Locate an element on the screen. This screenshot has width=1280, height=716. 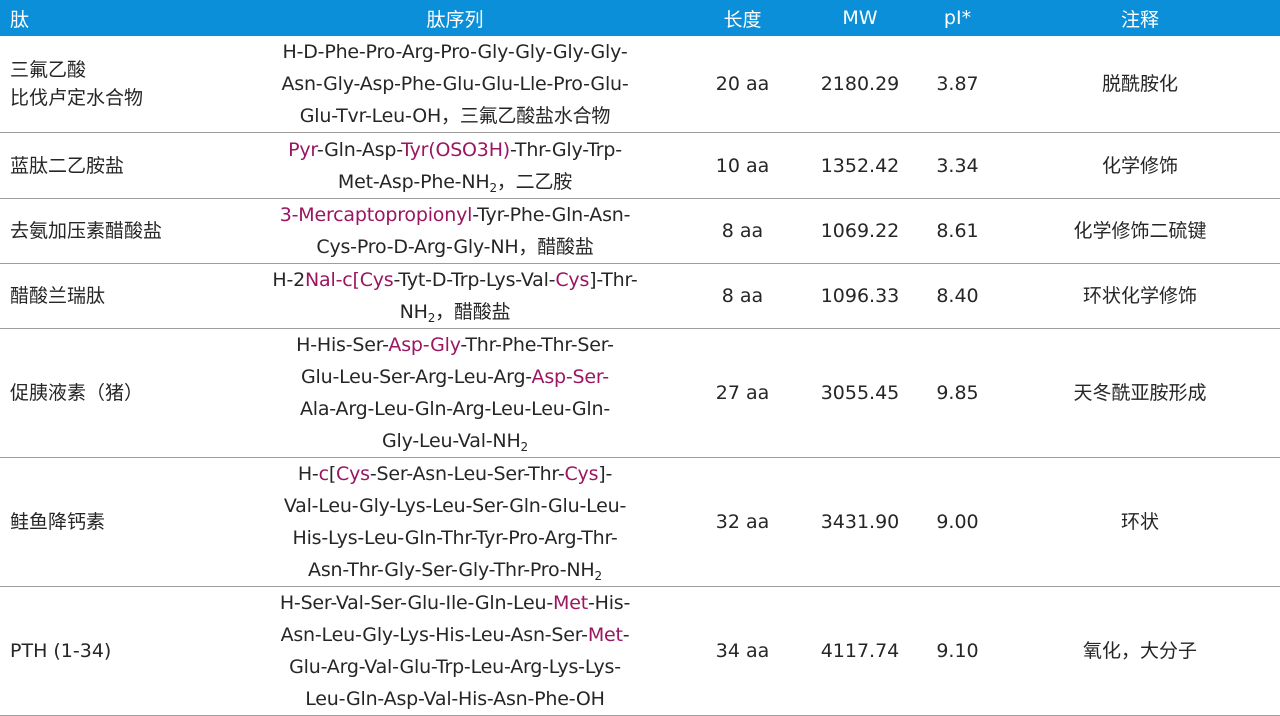
sequence-line: Met-Asp-Phe-NH2，二乙胺 is located at coordinates (455, 182).